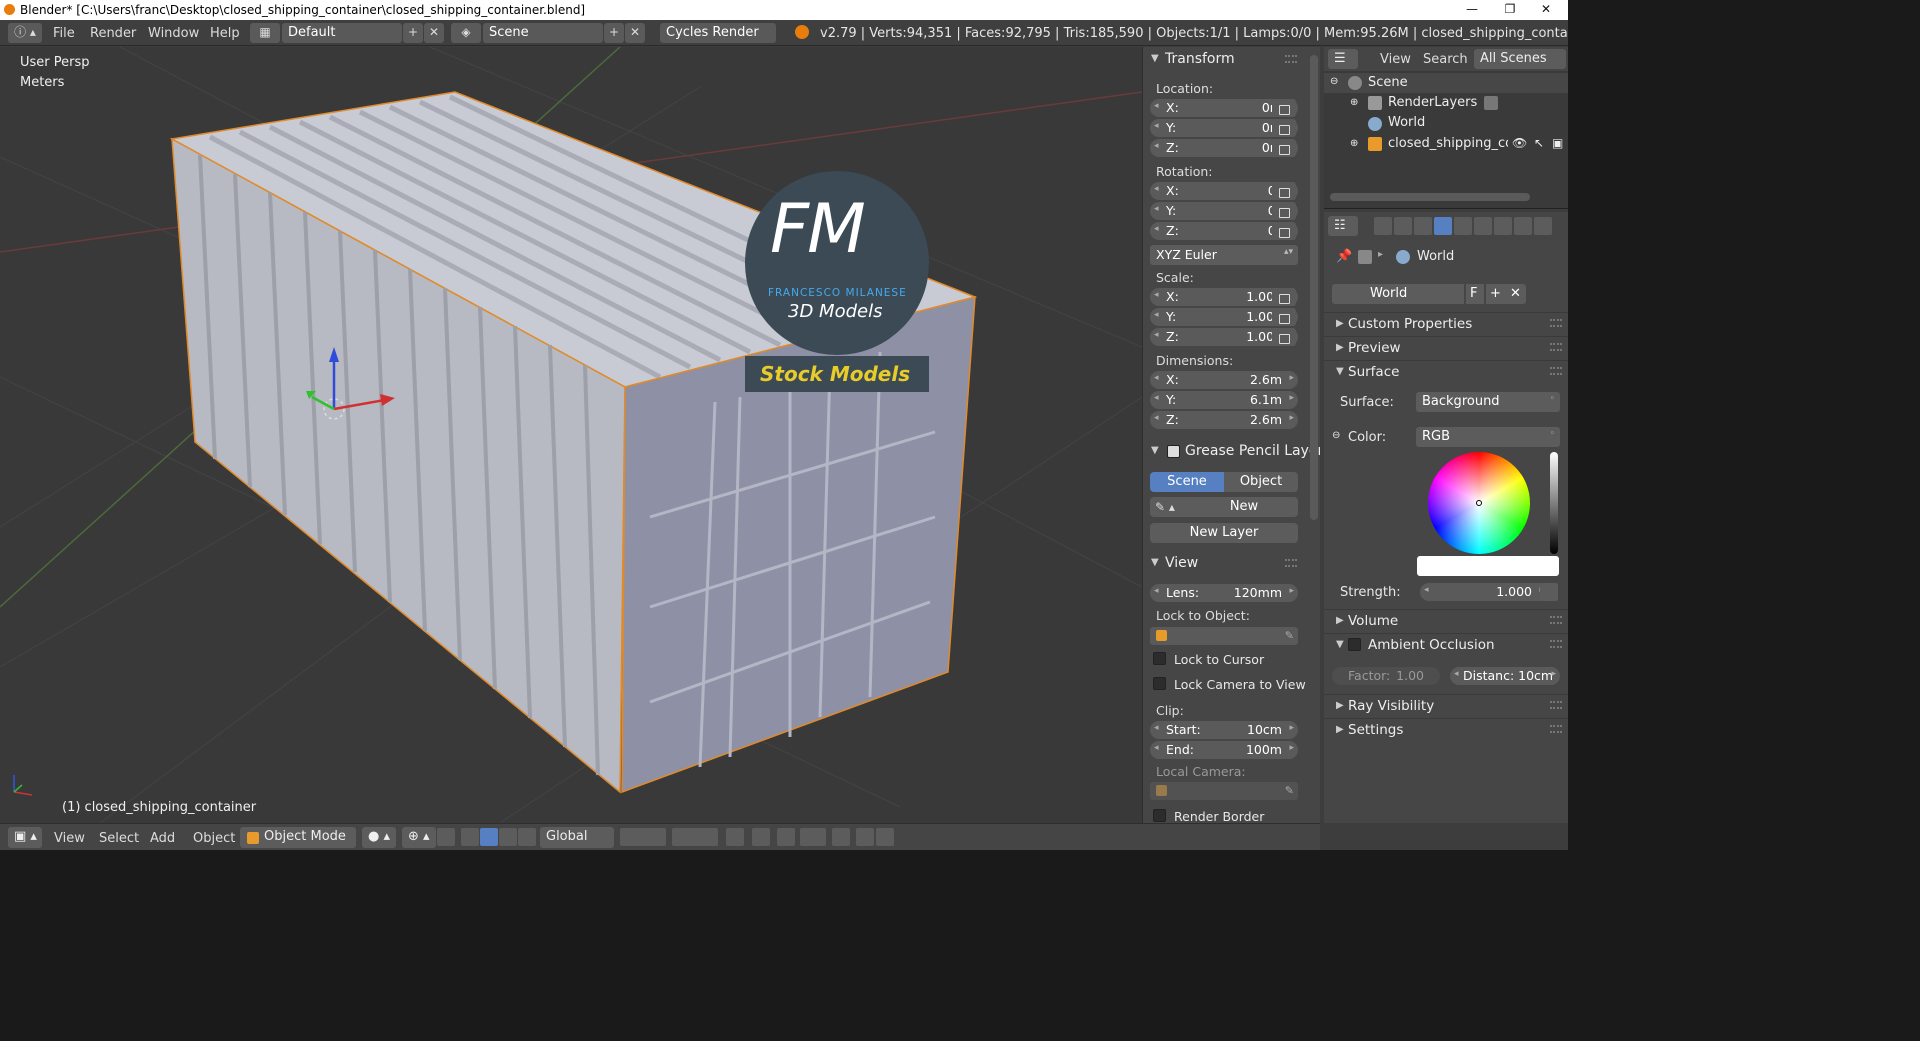  Describe the element at coordinates (865, 837) in the screenshot. I see `opengl-render-icon` at that location.